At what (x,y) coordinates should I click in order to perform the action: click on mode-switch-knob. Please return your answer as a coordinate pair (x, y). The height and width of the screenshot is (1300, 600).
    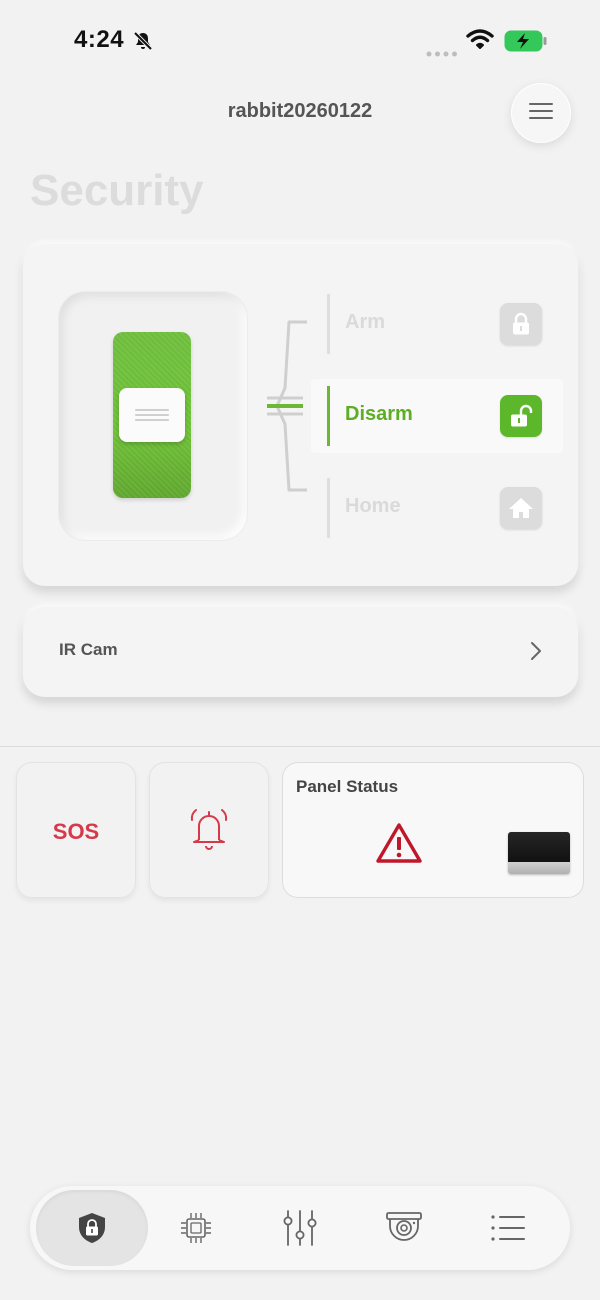
    Looking at the image, I should click on (152, 415).